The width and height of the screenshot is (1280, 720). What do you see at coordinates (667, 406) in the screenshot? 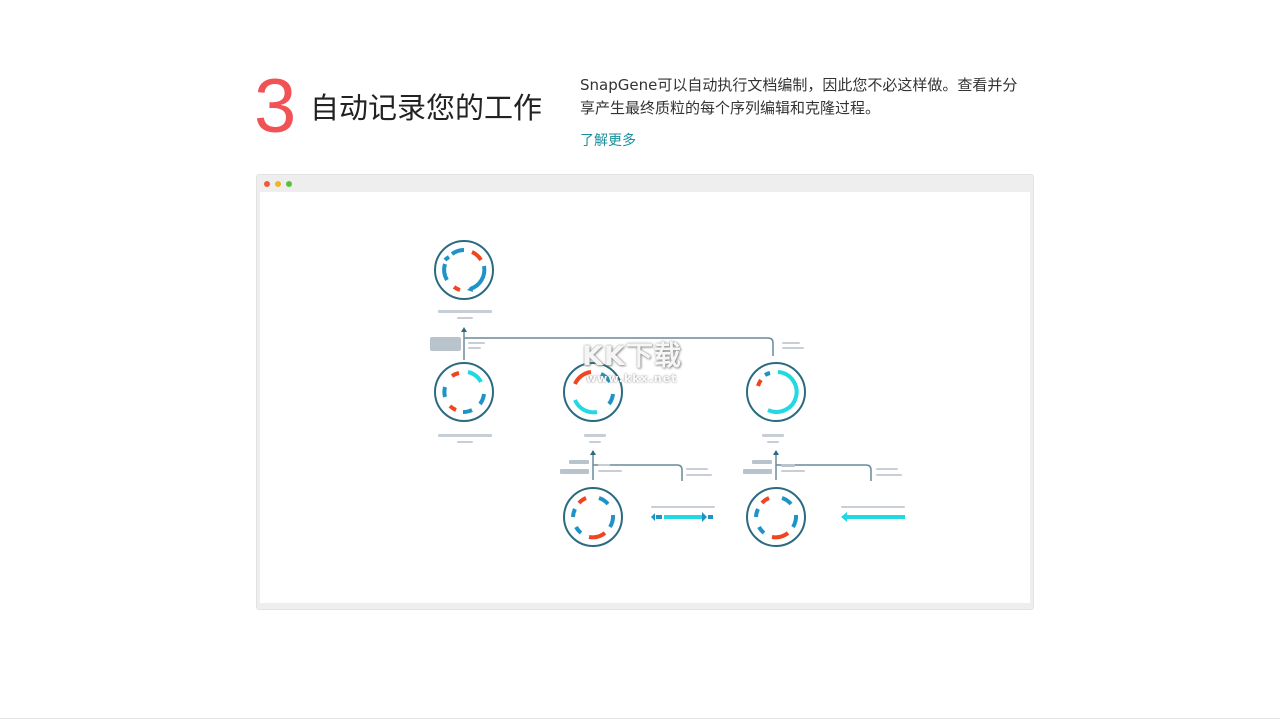
I see `history-connectors` at bounding box center [667, 406].